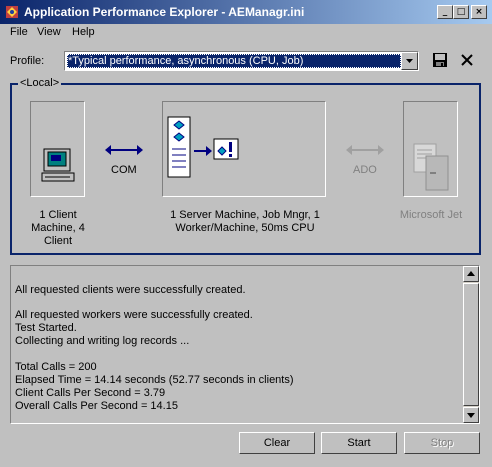 The width and height of the screenshot is (492, 467). Describe the element at coordinates (124, 170) in the screenshot. I see `link-label-com: COM` at that location.